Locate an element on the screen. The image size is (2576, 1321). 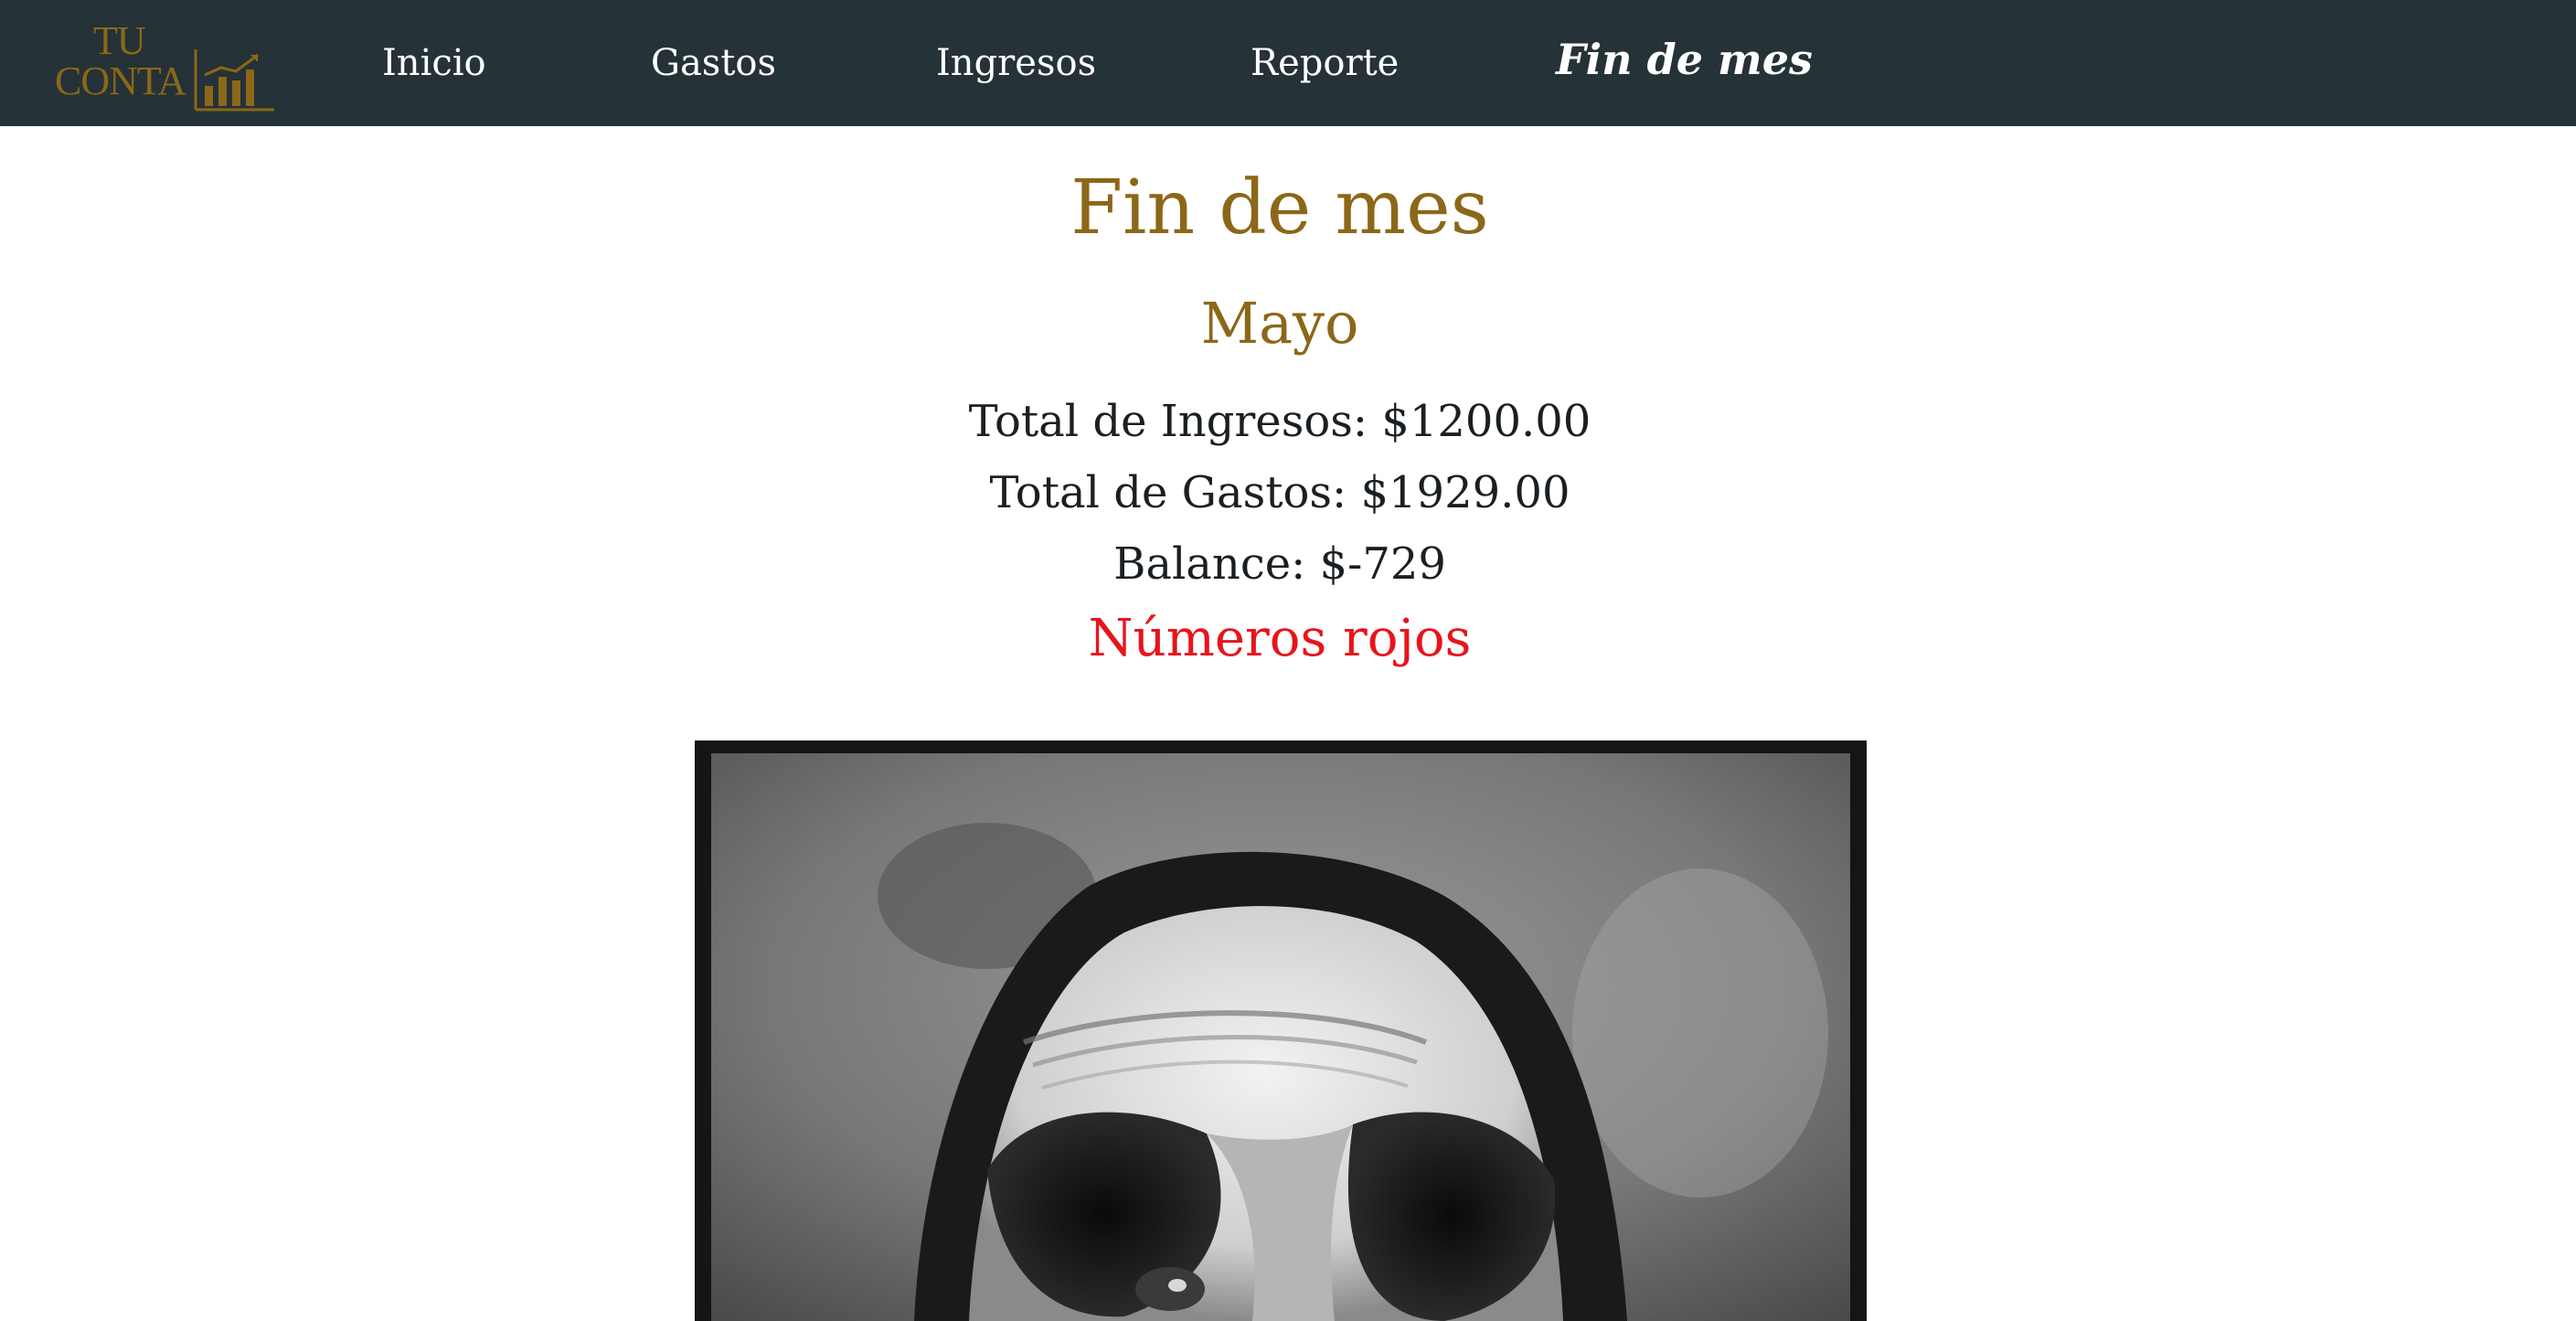
nav-inicio: Inicio is located at coordinates (434, 63).